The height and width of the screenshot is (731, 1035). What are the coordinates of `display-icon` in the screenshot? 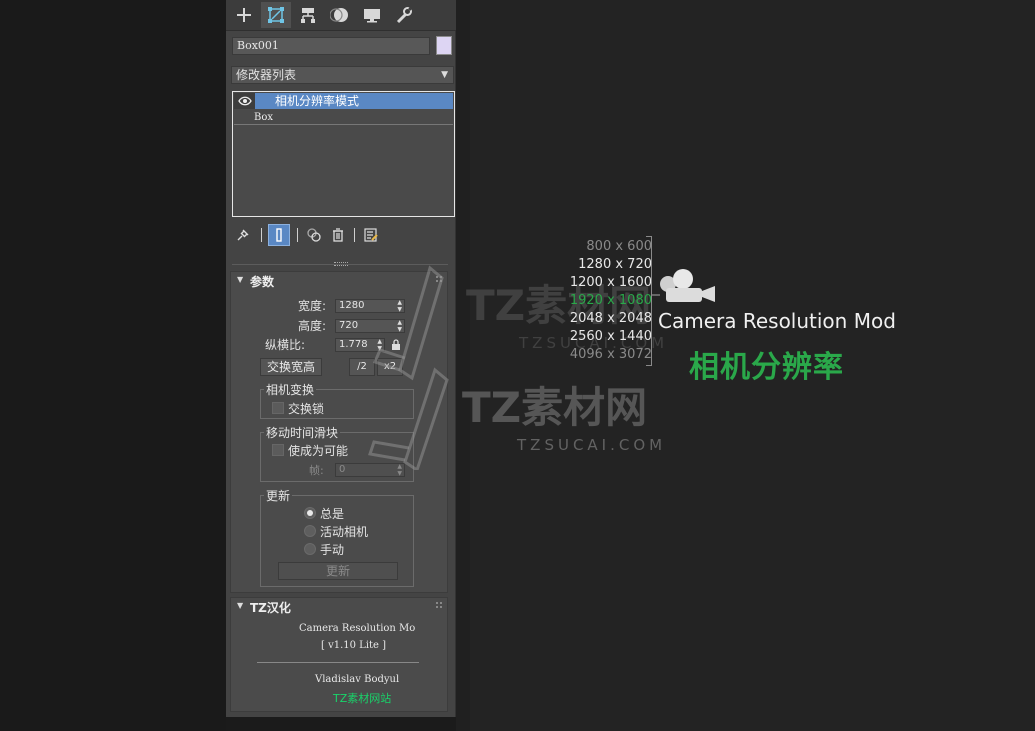 It's located at (372, 16).